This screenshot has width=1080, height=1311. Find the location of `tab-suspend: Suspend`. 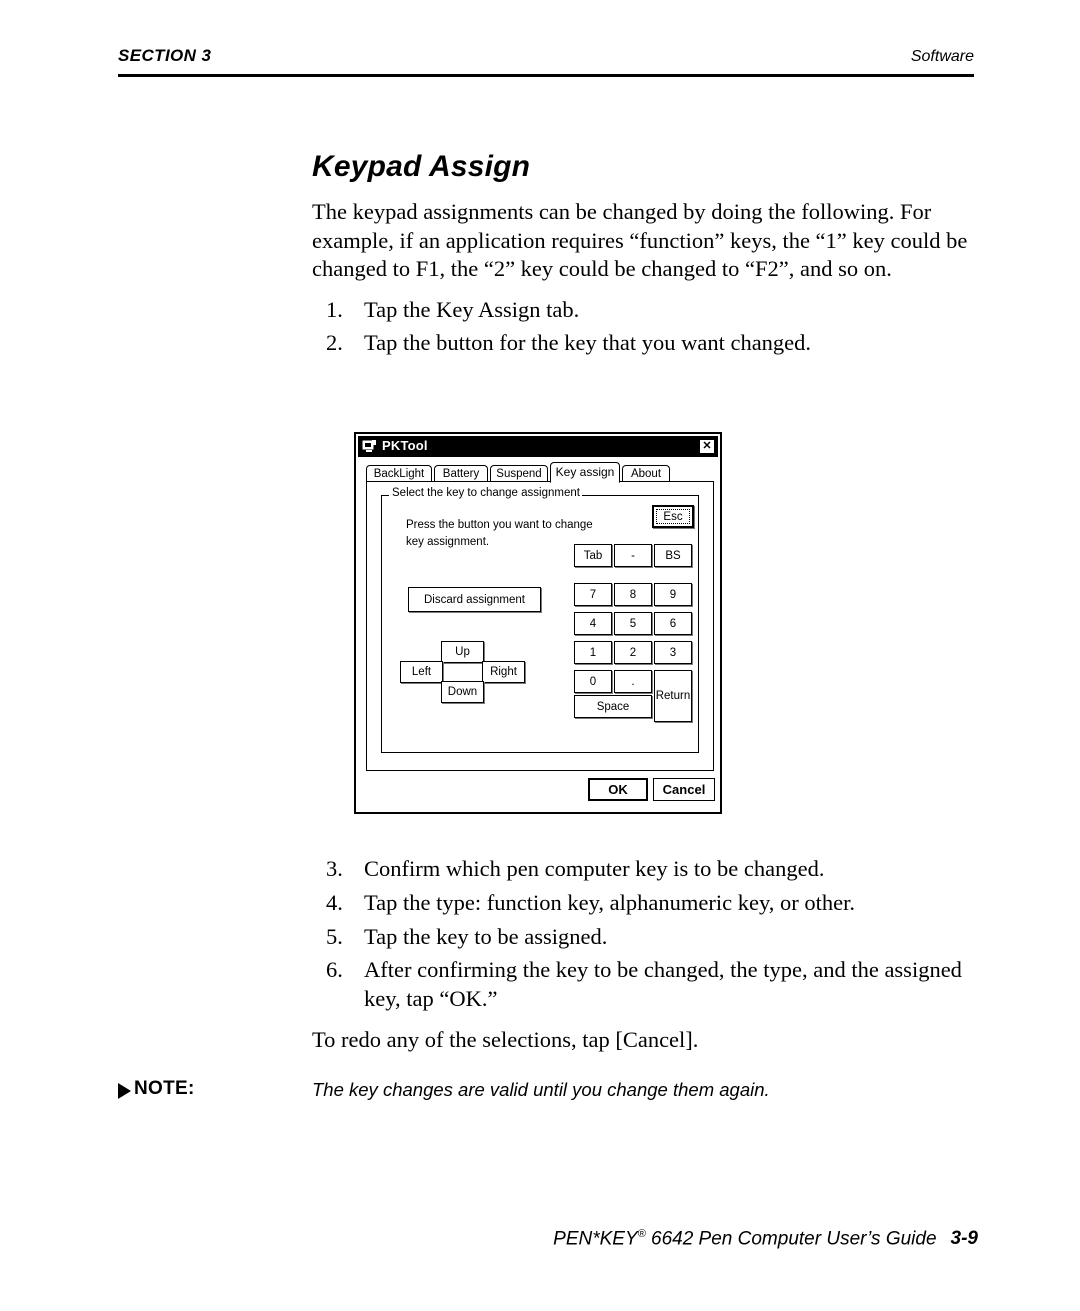

tab-suspend: Suspend is located at coordinates (519, 473).